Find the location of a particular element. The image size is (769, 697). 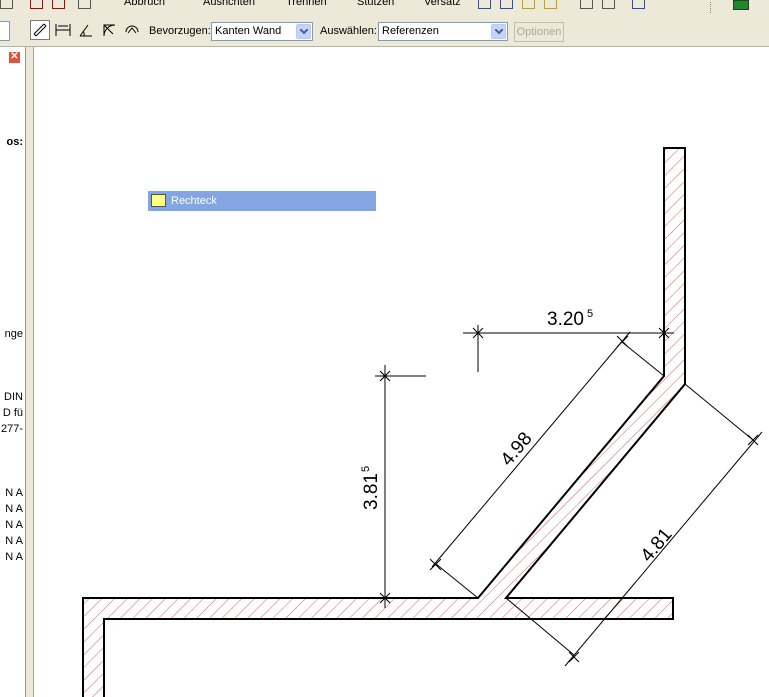

dimension-left is located at coordinates (400, 486).